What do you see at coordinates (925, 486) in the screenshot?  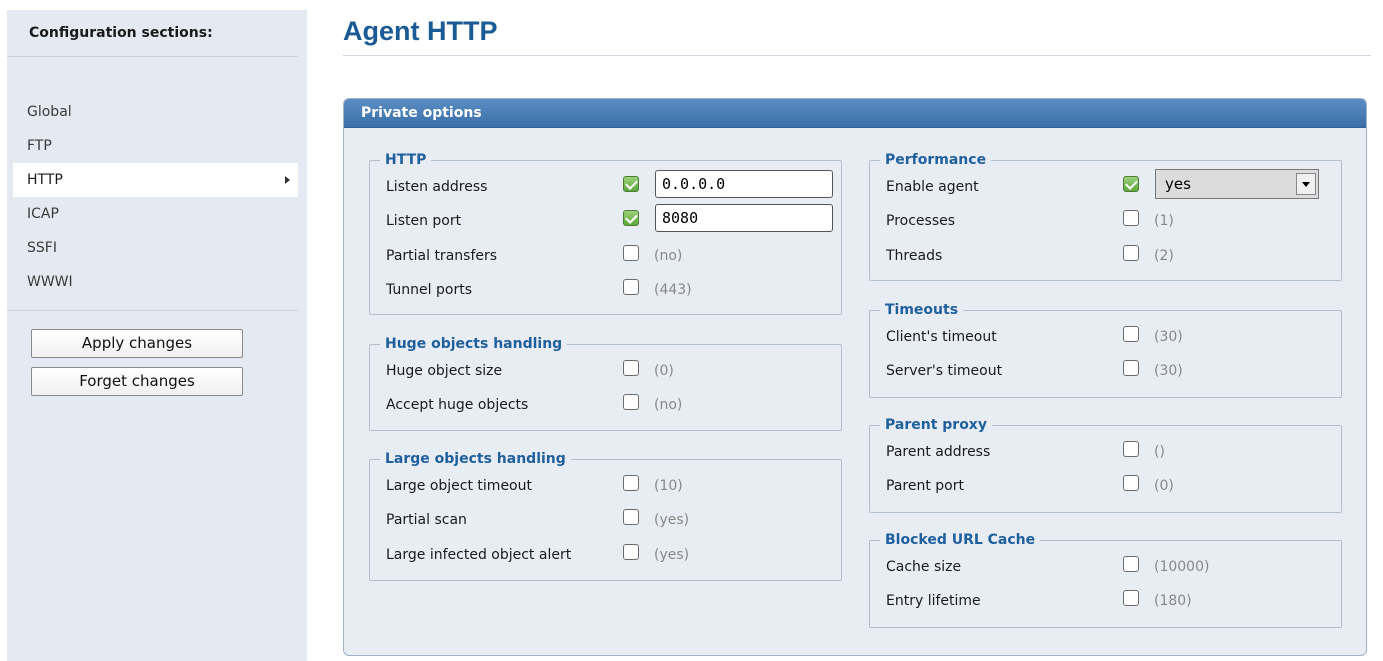 I see `option-label: Parent port` at bounding box center [925, 486].